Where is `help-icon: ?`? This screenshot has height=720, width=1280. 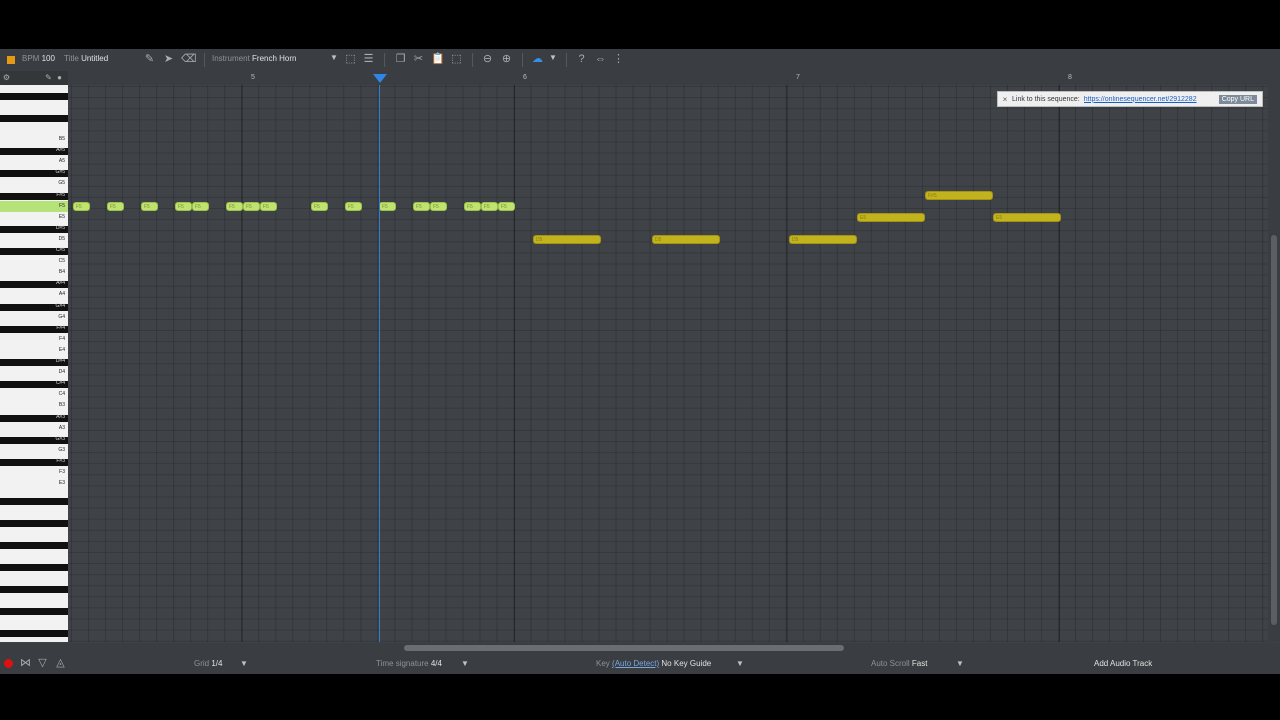 help-icon: ? is located at coordinates (581, 59).